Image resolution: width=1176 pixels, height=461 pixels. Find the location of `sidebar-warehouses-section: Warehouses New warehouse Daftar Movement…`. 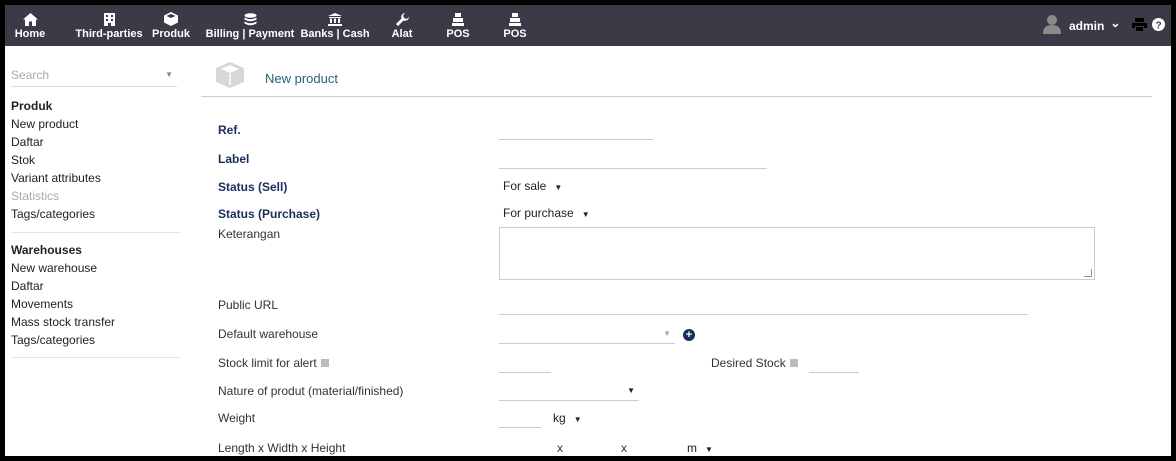

sidebar-warehouses-section: Warehouses New warehouse Daftar Movement… is located at coordinates (96, 295).